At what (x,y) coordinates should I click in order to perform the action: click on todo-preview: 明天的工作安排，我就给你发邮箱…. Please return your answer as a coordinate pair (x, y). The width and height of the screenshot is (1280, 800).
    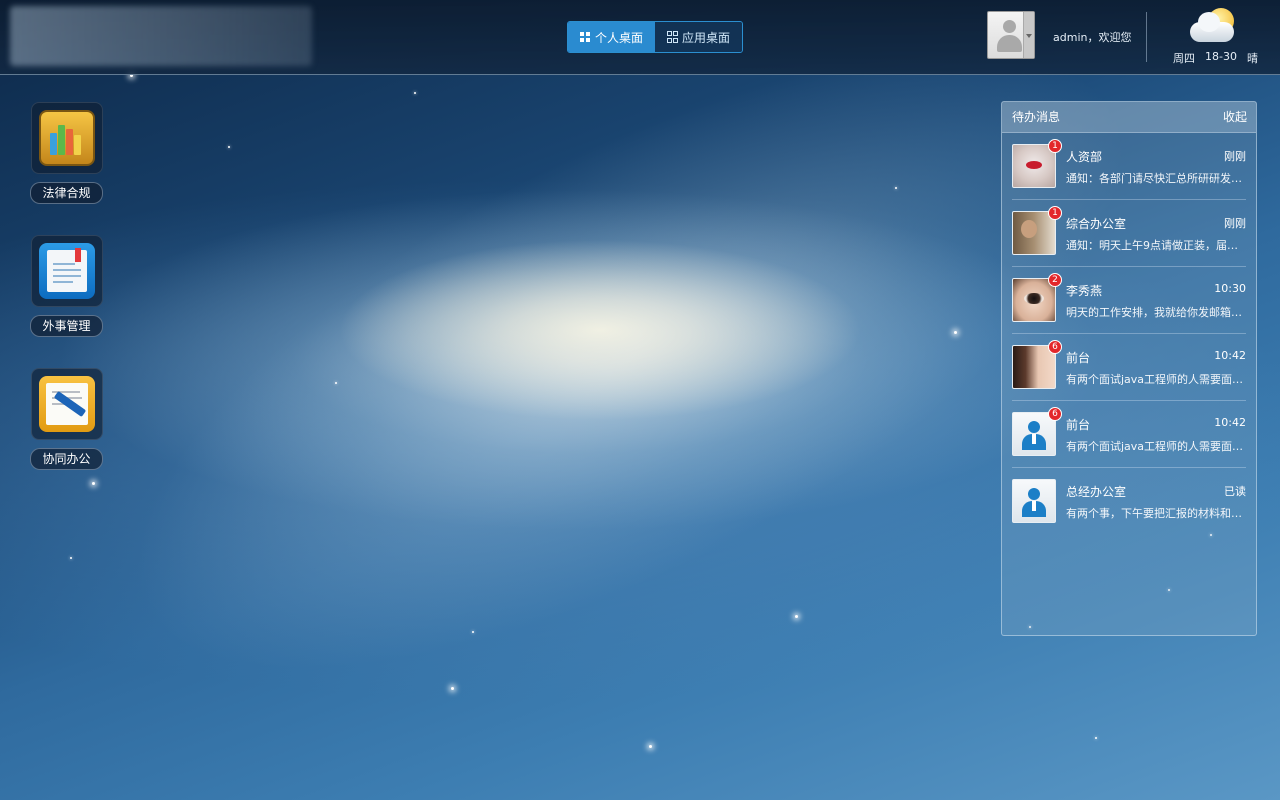
    Looking at the image, I should click on (1154, 312).